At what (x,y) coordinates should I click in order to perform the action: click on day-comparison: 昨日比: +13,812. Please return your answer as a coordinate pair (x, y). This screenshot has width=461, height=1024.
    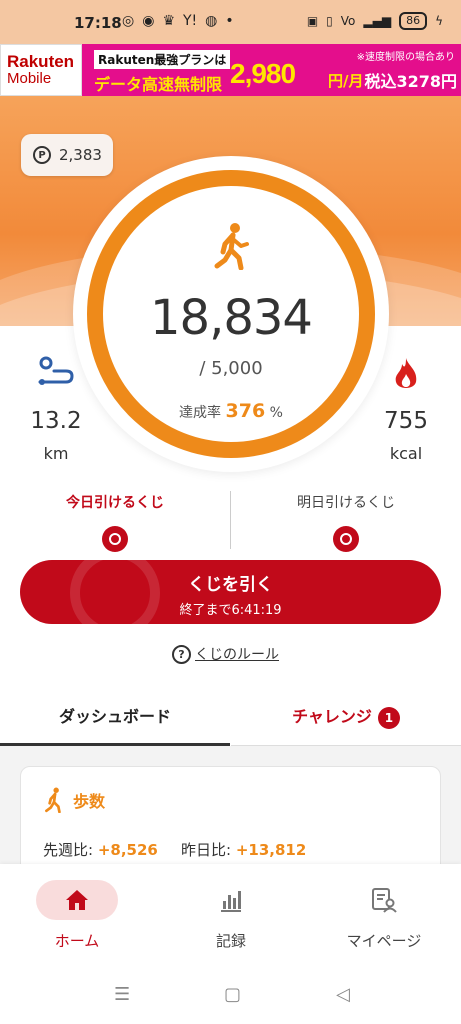
    Looking at the image, I should click on (243, 849).